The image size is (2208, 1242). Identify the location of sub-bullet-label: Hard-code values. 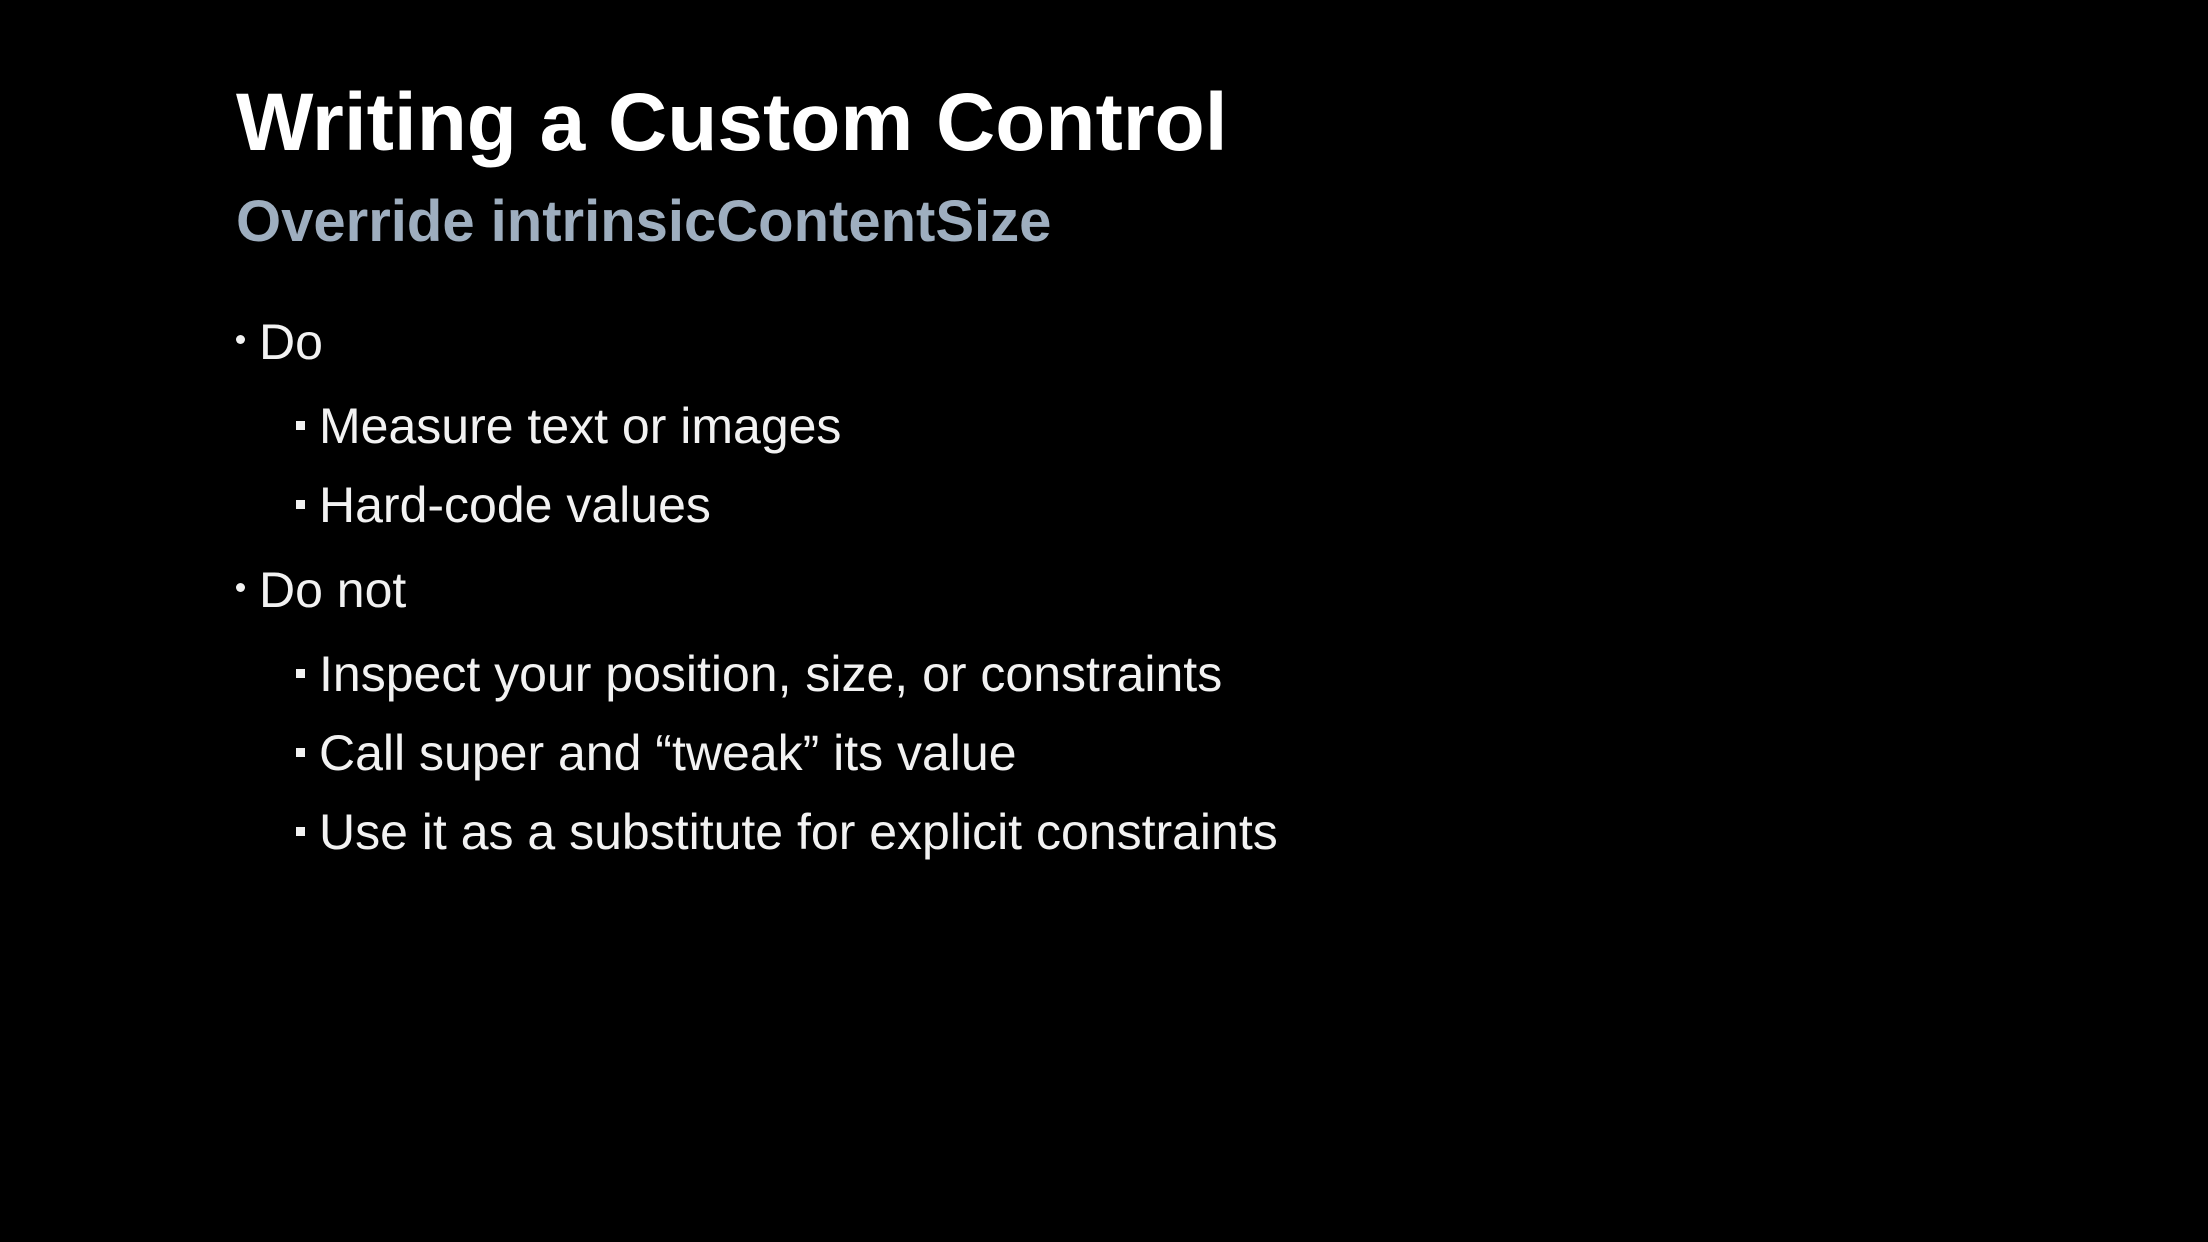
(515, 505).